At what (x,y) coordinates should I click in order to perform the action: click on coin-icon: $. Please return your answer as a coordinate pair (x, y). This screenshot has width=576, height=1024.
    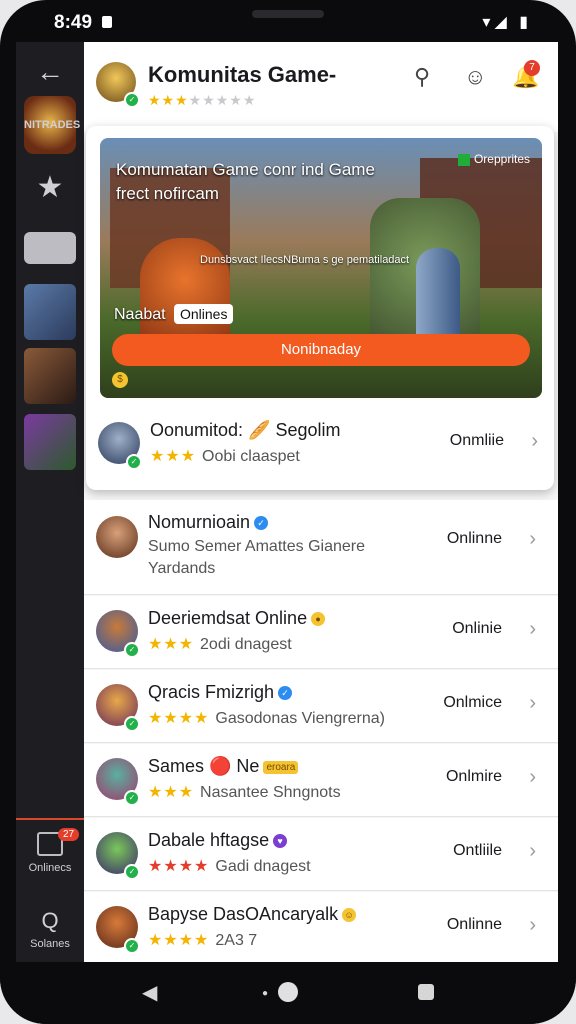
    Looking at the image, I should click on (120, 380).